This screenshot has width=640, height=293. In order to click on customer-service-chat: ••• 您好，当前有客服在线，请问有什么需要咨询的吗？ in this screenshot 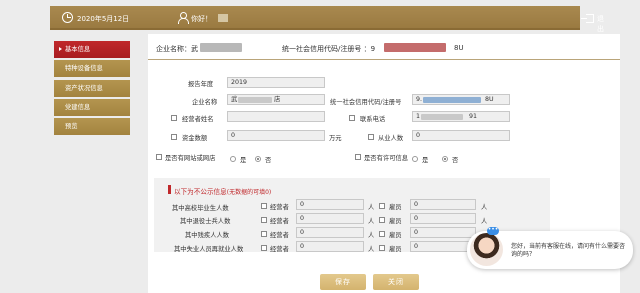, I will do `click(550, 248)`.